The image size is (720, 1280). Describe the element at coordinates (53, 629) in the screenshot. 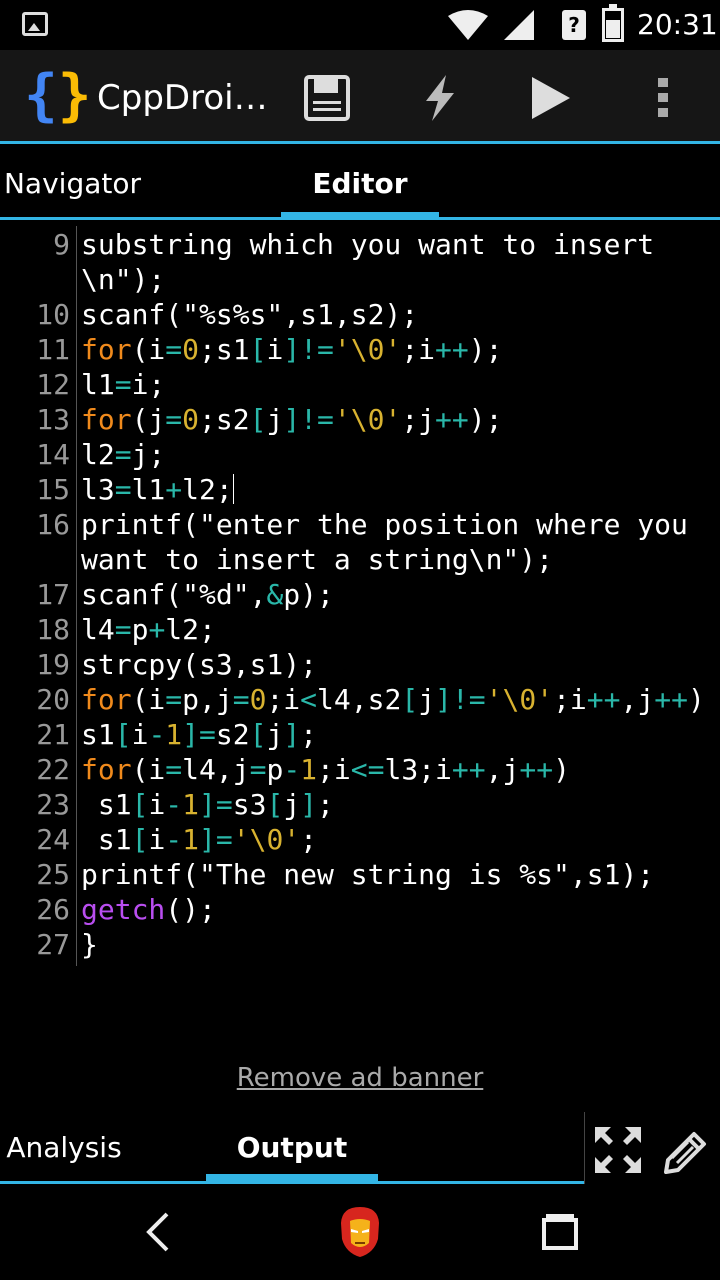

I see `line-number: 18` at that location.